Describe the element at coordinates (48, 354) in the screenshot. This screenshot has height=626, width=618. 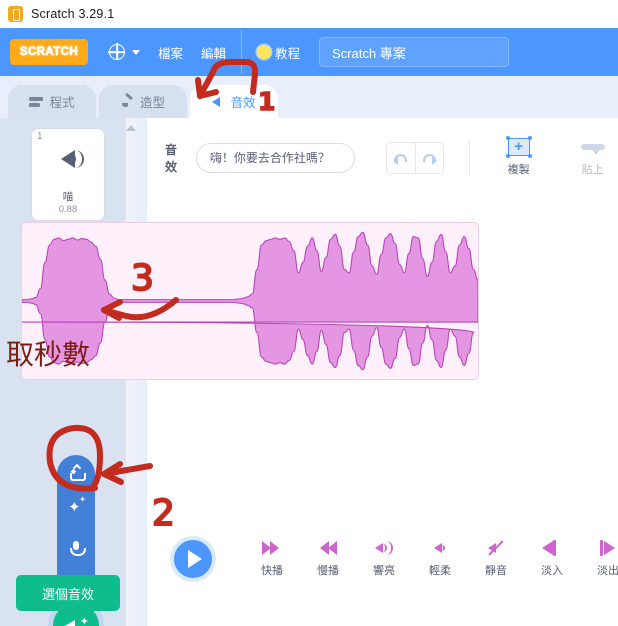
I see `annotation-text-seconds: 取秒數` at that location.